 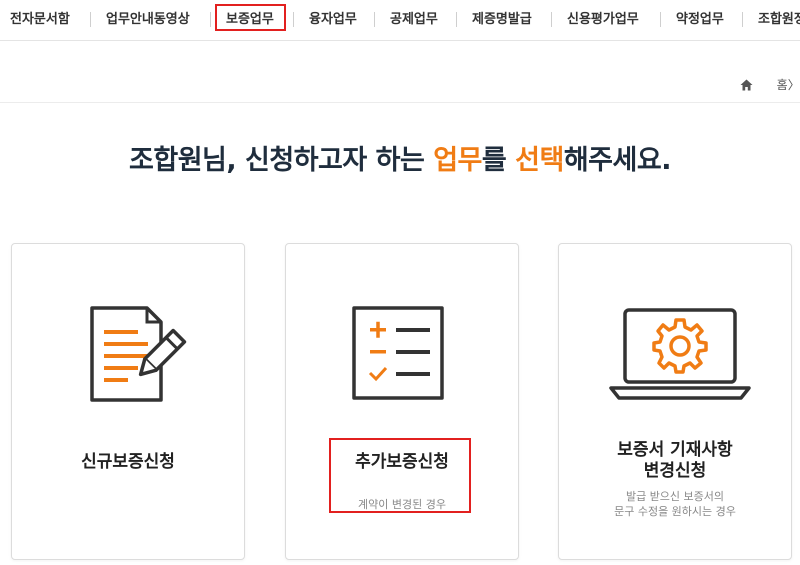 I want to click on nav-item-member: 조합원정, so click(x=779, y=20).